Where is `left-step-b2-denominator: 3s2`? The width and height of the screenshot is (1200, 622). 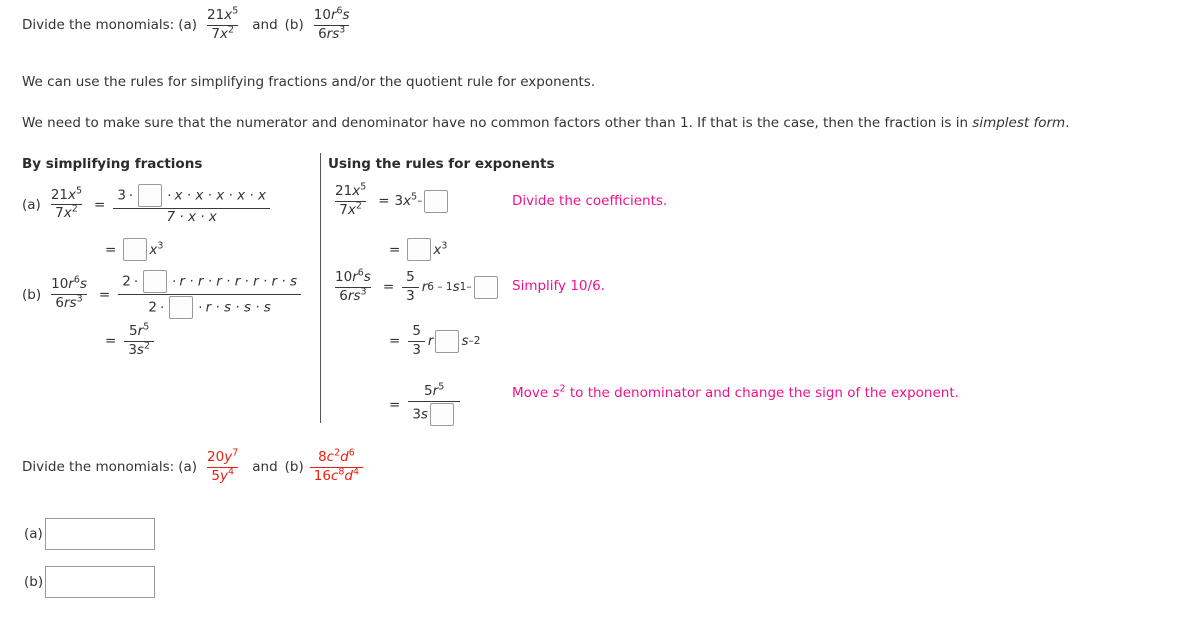 left-step-b2-denominator: 3s2 is located at coordinates (139, 349).